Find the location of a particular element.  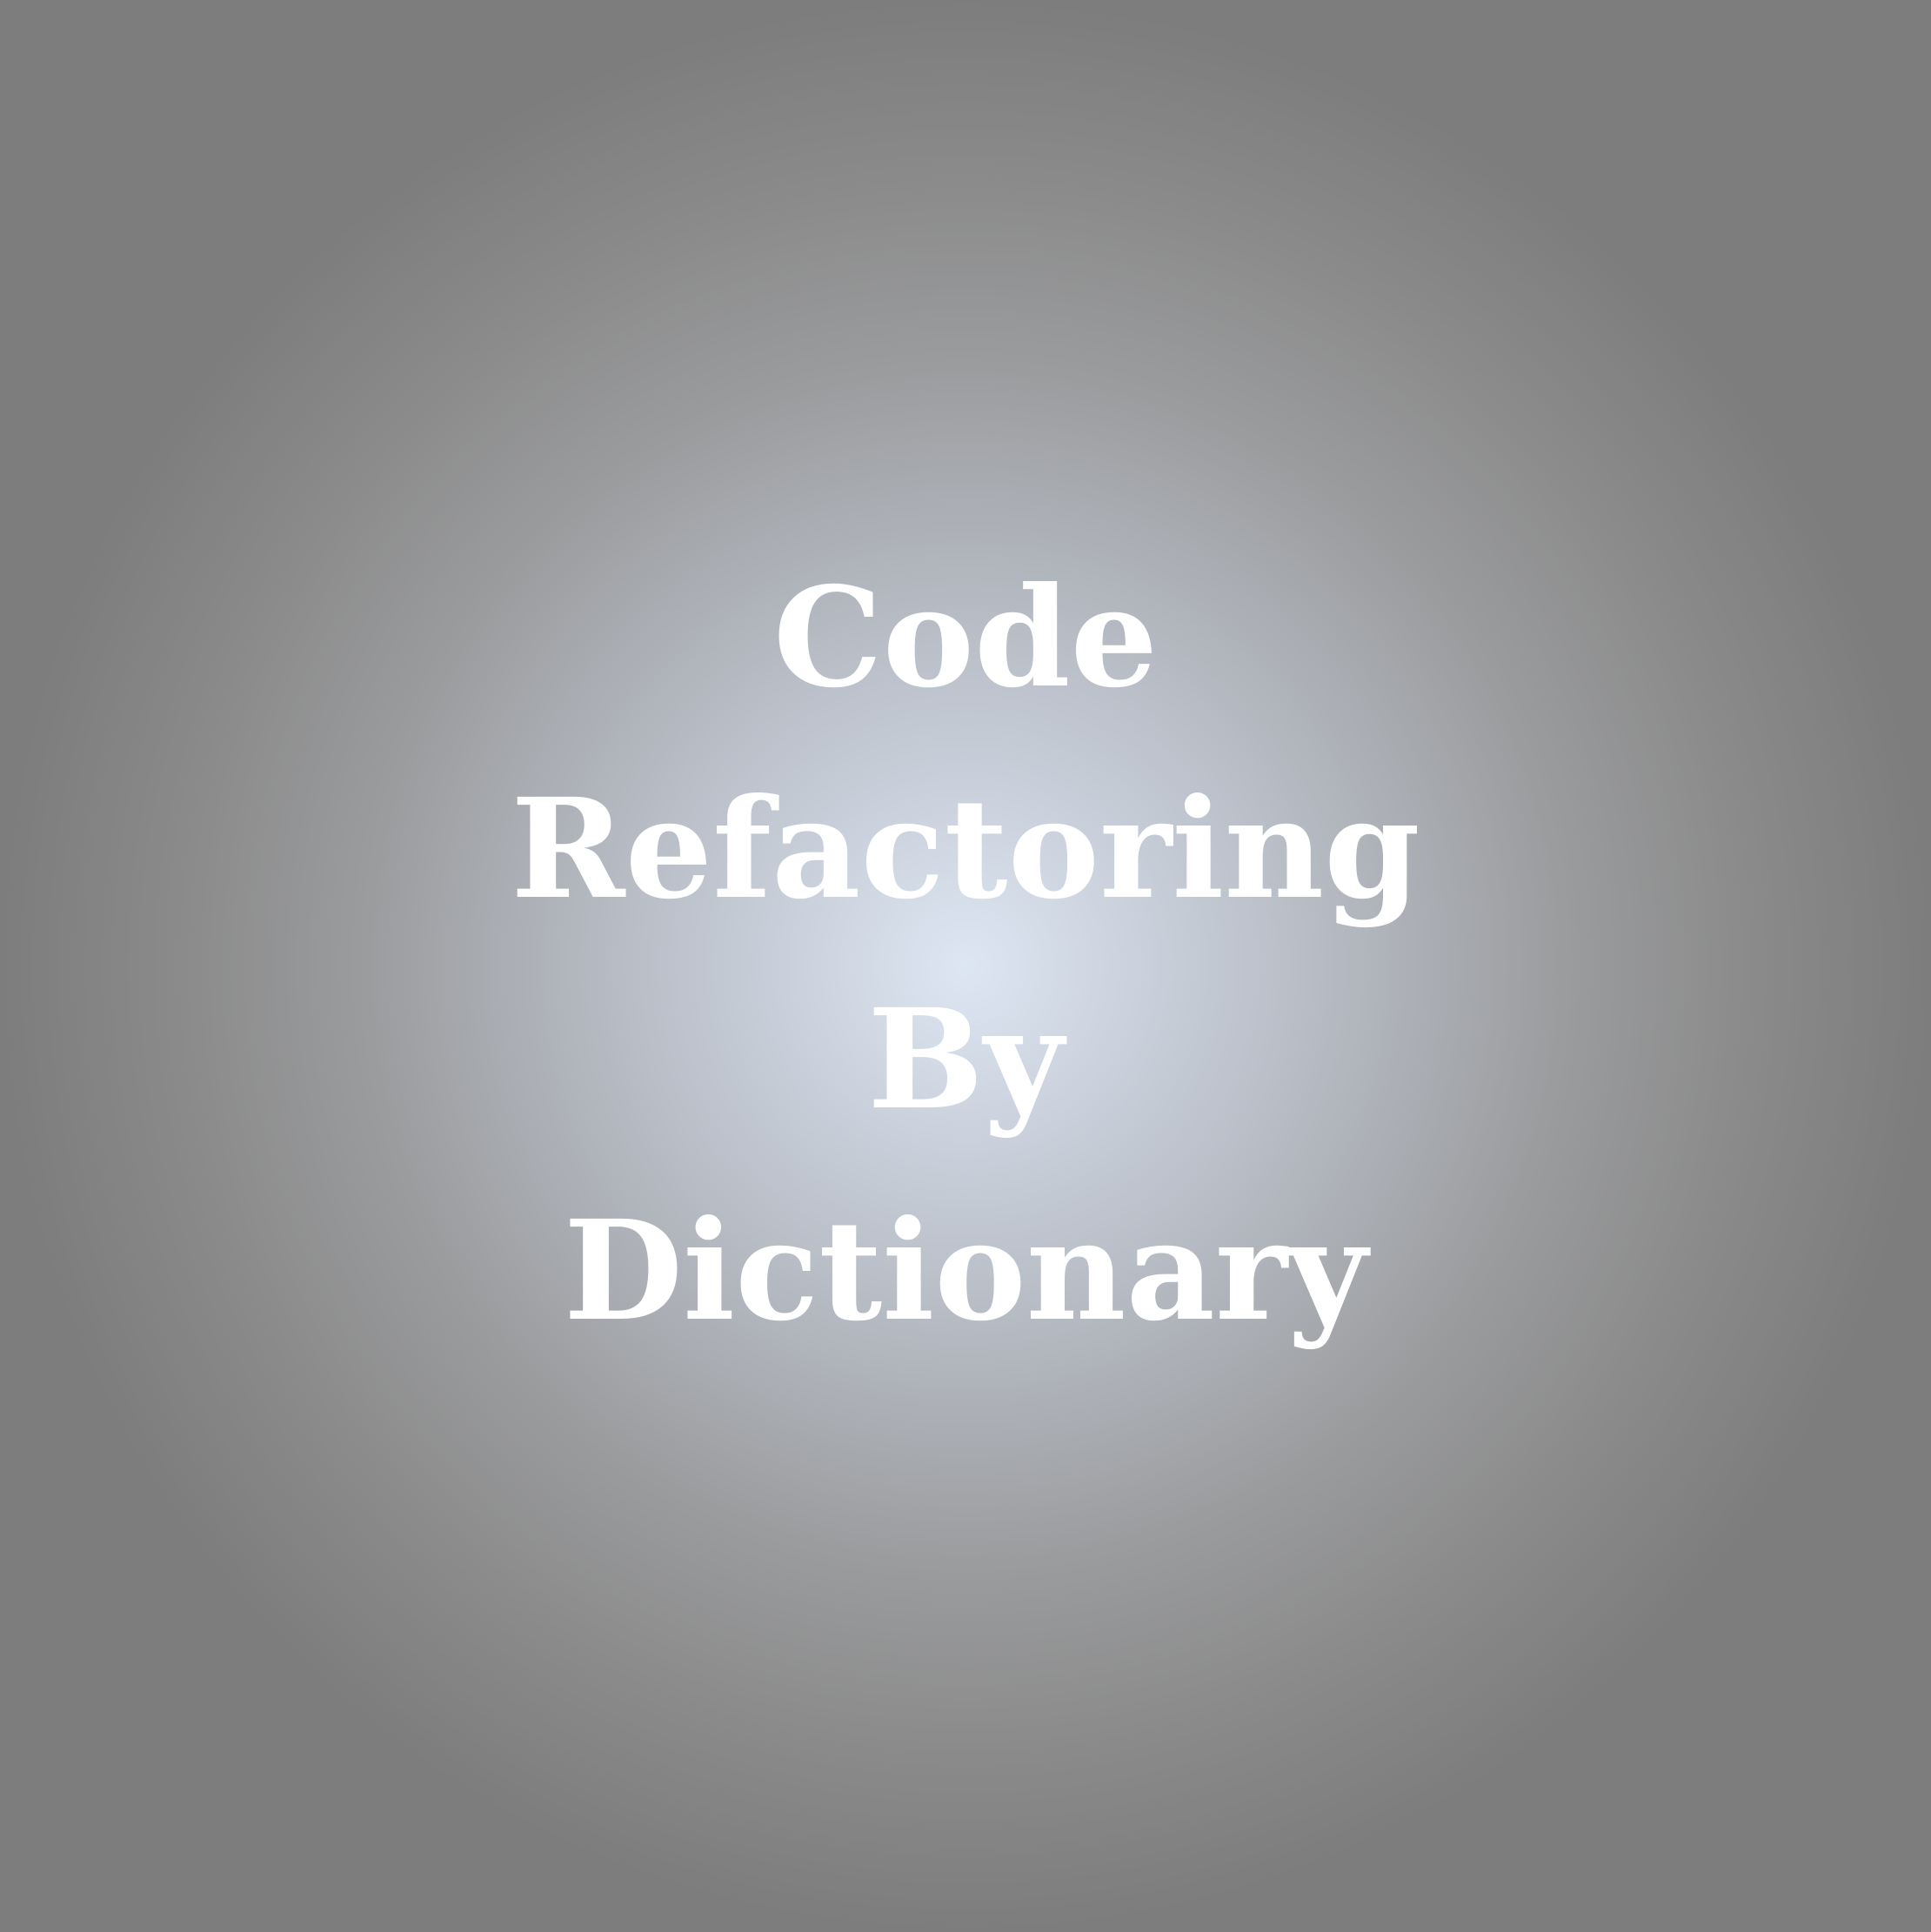

title-line-refactoring: Refactoring is located at coordinates (965, 849).